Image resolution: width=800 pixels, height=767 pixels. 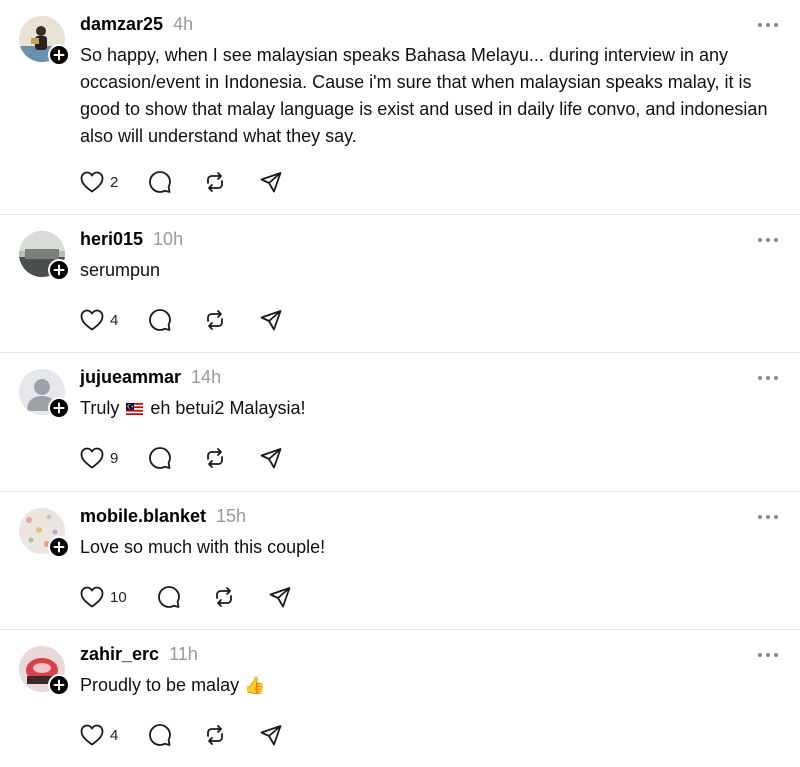 What do you see at coordinates (425, 685) in the screenshot?
I see `post-text: Proudly to be malay 👍` at bounding box center [425, 685].